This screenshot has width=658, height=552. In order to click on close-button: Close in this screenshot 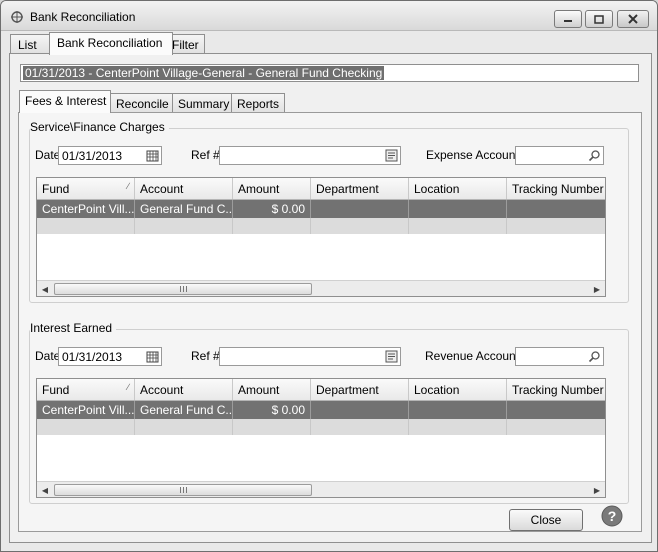, I will do `click(546, 520)`.